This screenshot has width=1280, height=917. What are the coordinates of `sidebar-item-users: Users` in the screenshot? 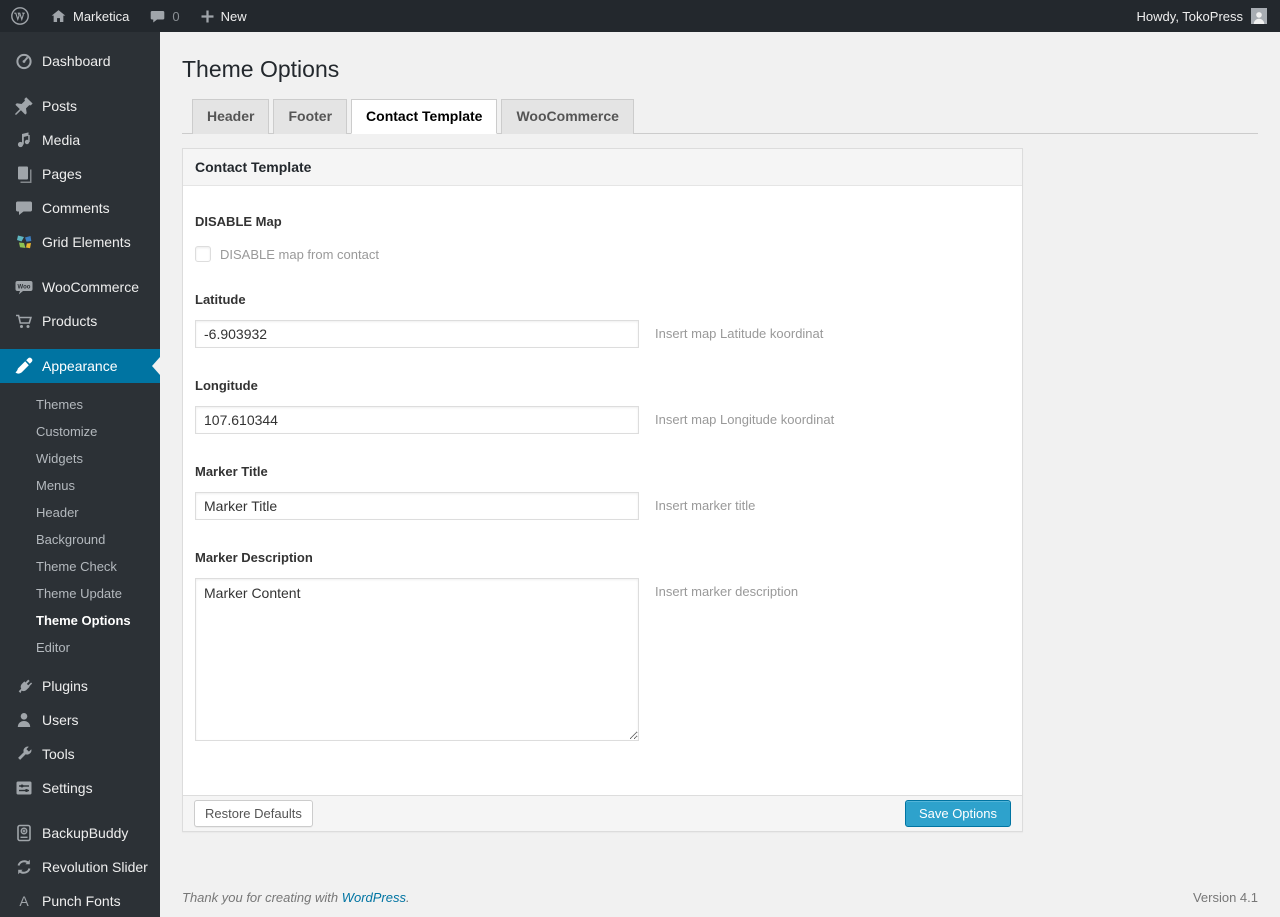 It's located at (80, 720).